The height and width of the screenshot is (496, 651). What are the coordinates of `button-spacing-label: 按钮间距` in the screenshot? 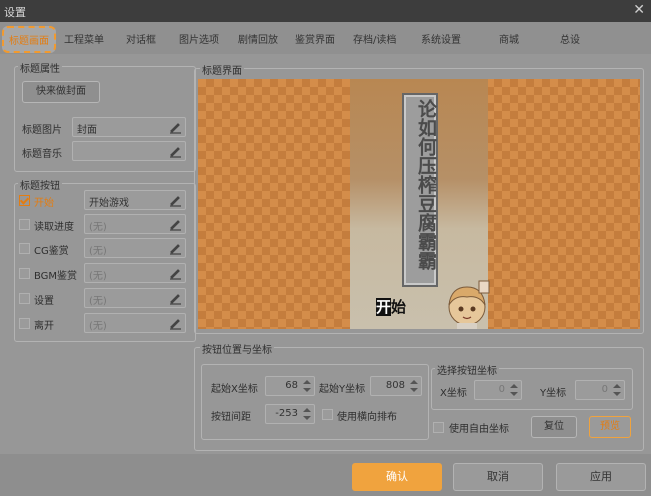 It's located at (231, 417).